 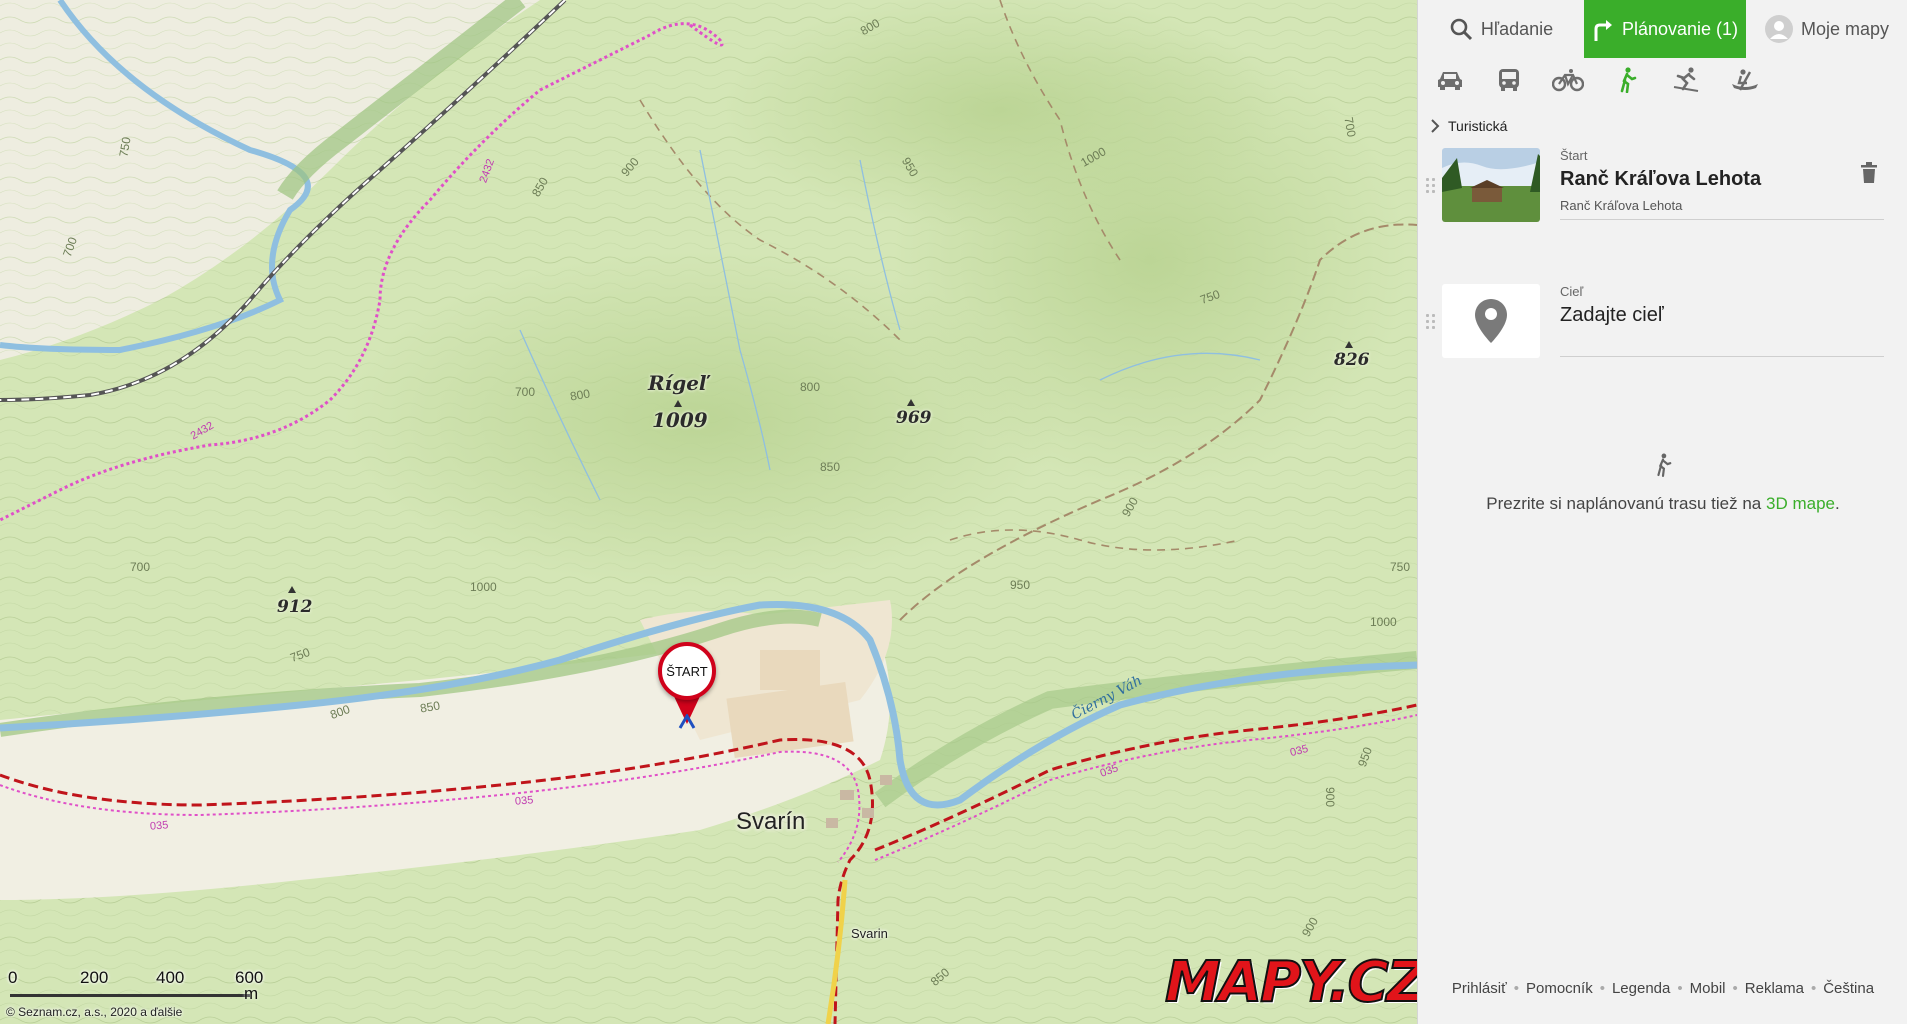 I want to click on contour-label: 750, so click(x=1400, y=567).